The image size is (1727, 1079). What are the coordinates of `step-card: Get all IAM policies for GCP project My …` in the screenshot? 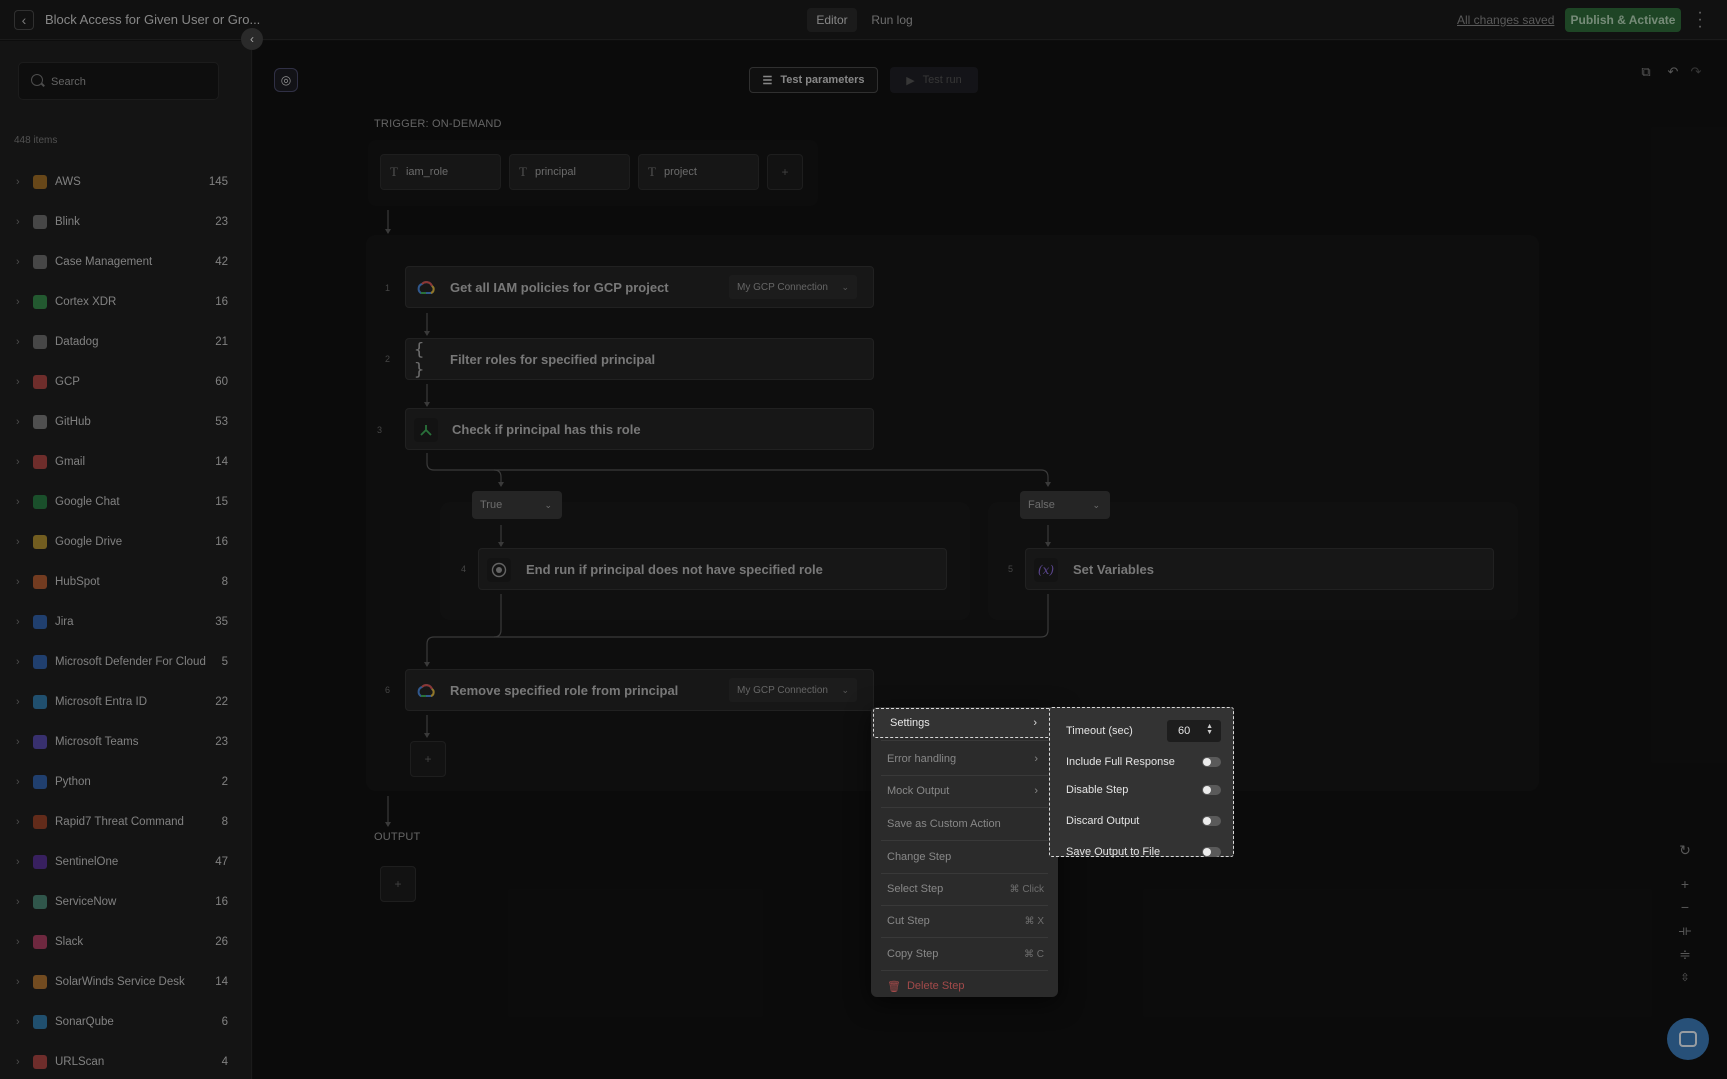 It's located at (639, 287).